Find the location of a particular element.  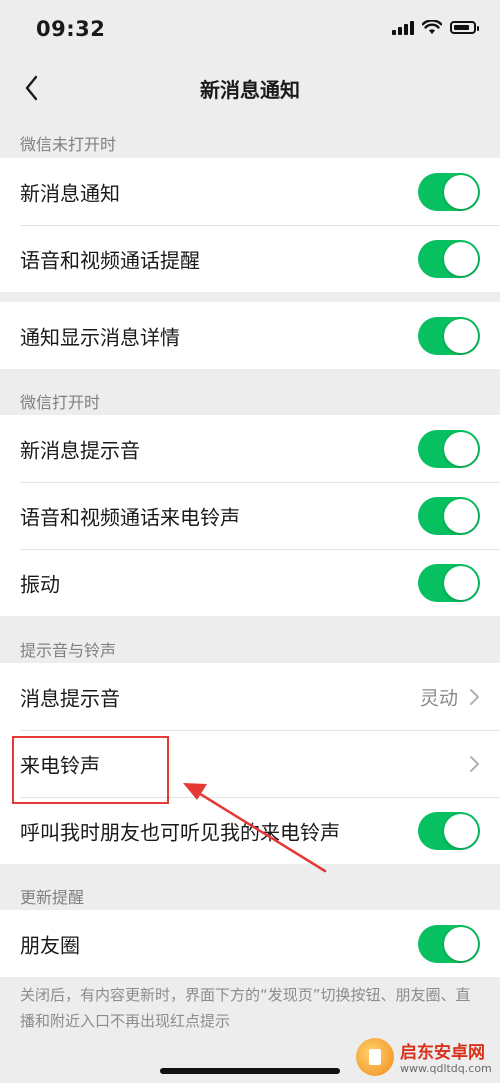

home-indicator is located at coordinates (250, 1071).